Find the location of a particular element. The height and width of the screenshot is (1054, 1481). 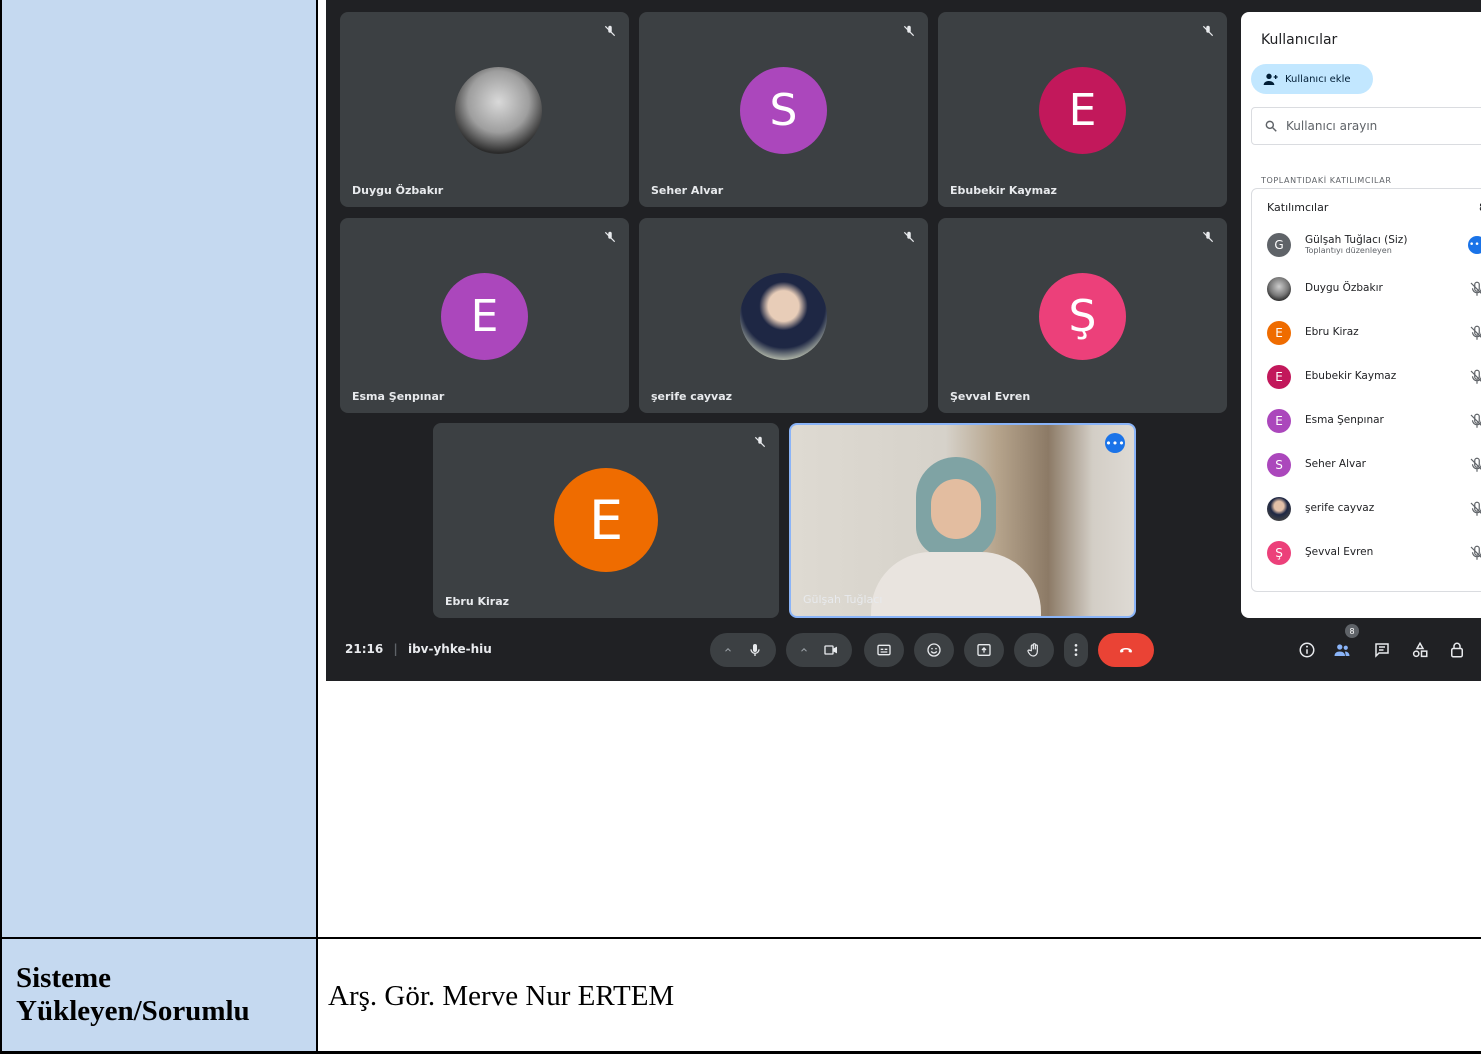

video-tile-esma: E Esma Şenpınar is located at coordinates (484, 315).